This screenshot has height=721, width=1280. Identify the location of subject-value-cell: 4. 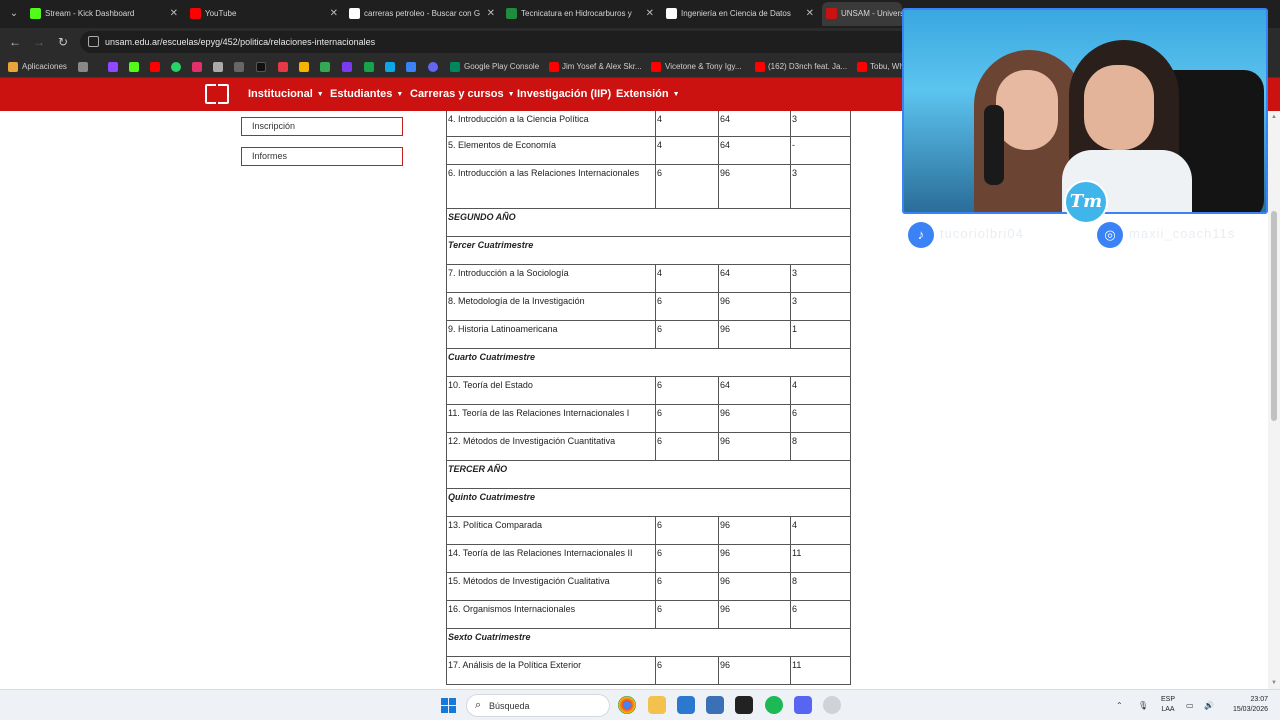
(820, 530).